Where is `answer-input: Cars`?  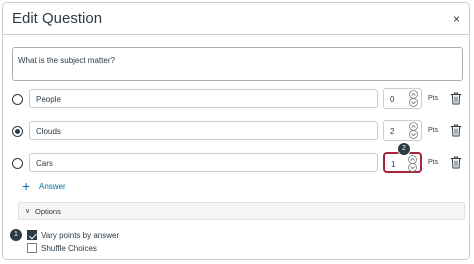
answer-input: Cars is located at coordinates (203, 162).